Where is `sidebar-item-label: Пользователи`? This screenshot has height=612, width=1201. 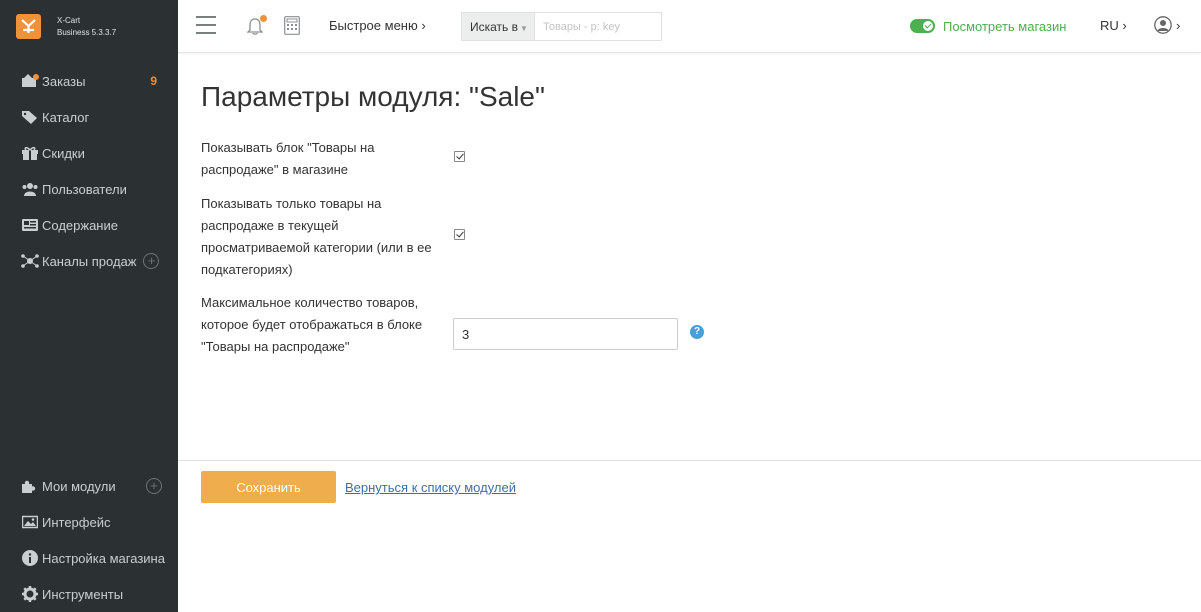
sidebar-item-label: Пользователи is located at coordinates (84, 189).